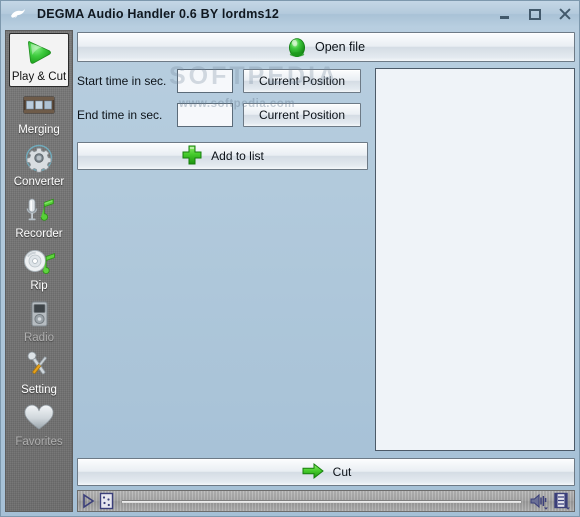  Describe the element at coordinates (39, 53) in the screenshot. I see `play-triangle-icon` at that location.